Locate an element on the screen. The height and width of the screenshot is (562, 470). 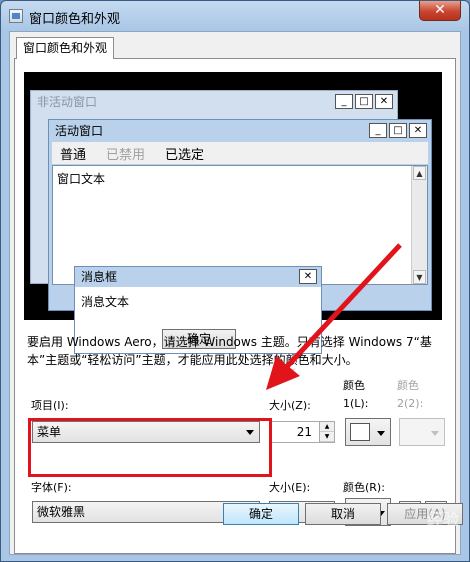
active-minimize-icon: _ is located at coordinates (378, 130).